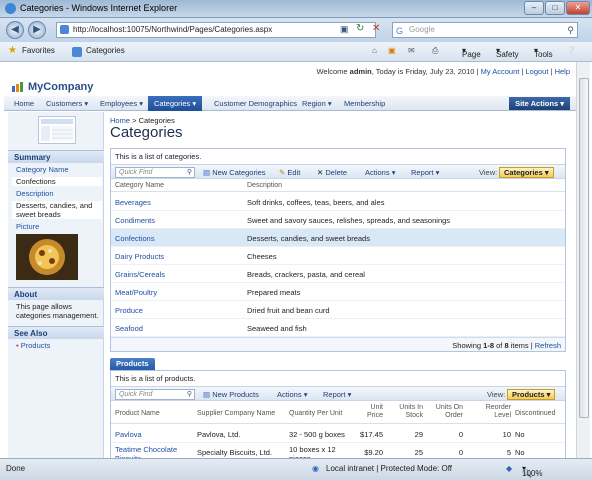 The width and height of the screenshot is (592, 480). What do you see at coordinates (507, 52) in the screenshot?
I see `safety-menu: Safety ▾` at bounding box center [507, 52].